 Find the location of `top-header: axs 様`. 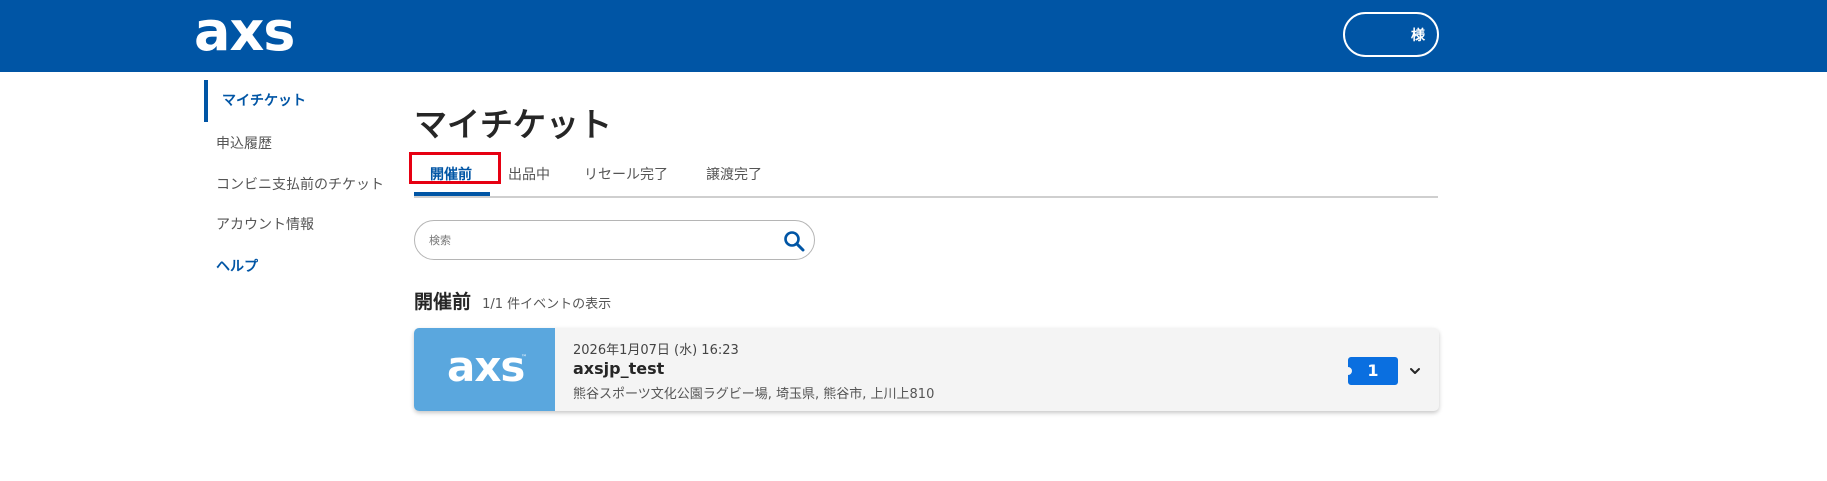

top-header: axs 様 is located at coordinates (913, 36).